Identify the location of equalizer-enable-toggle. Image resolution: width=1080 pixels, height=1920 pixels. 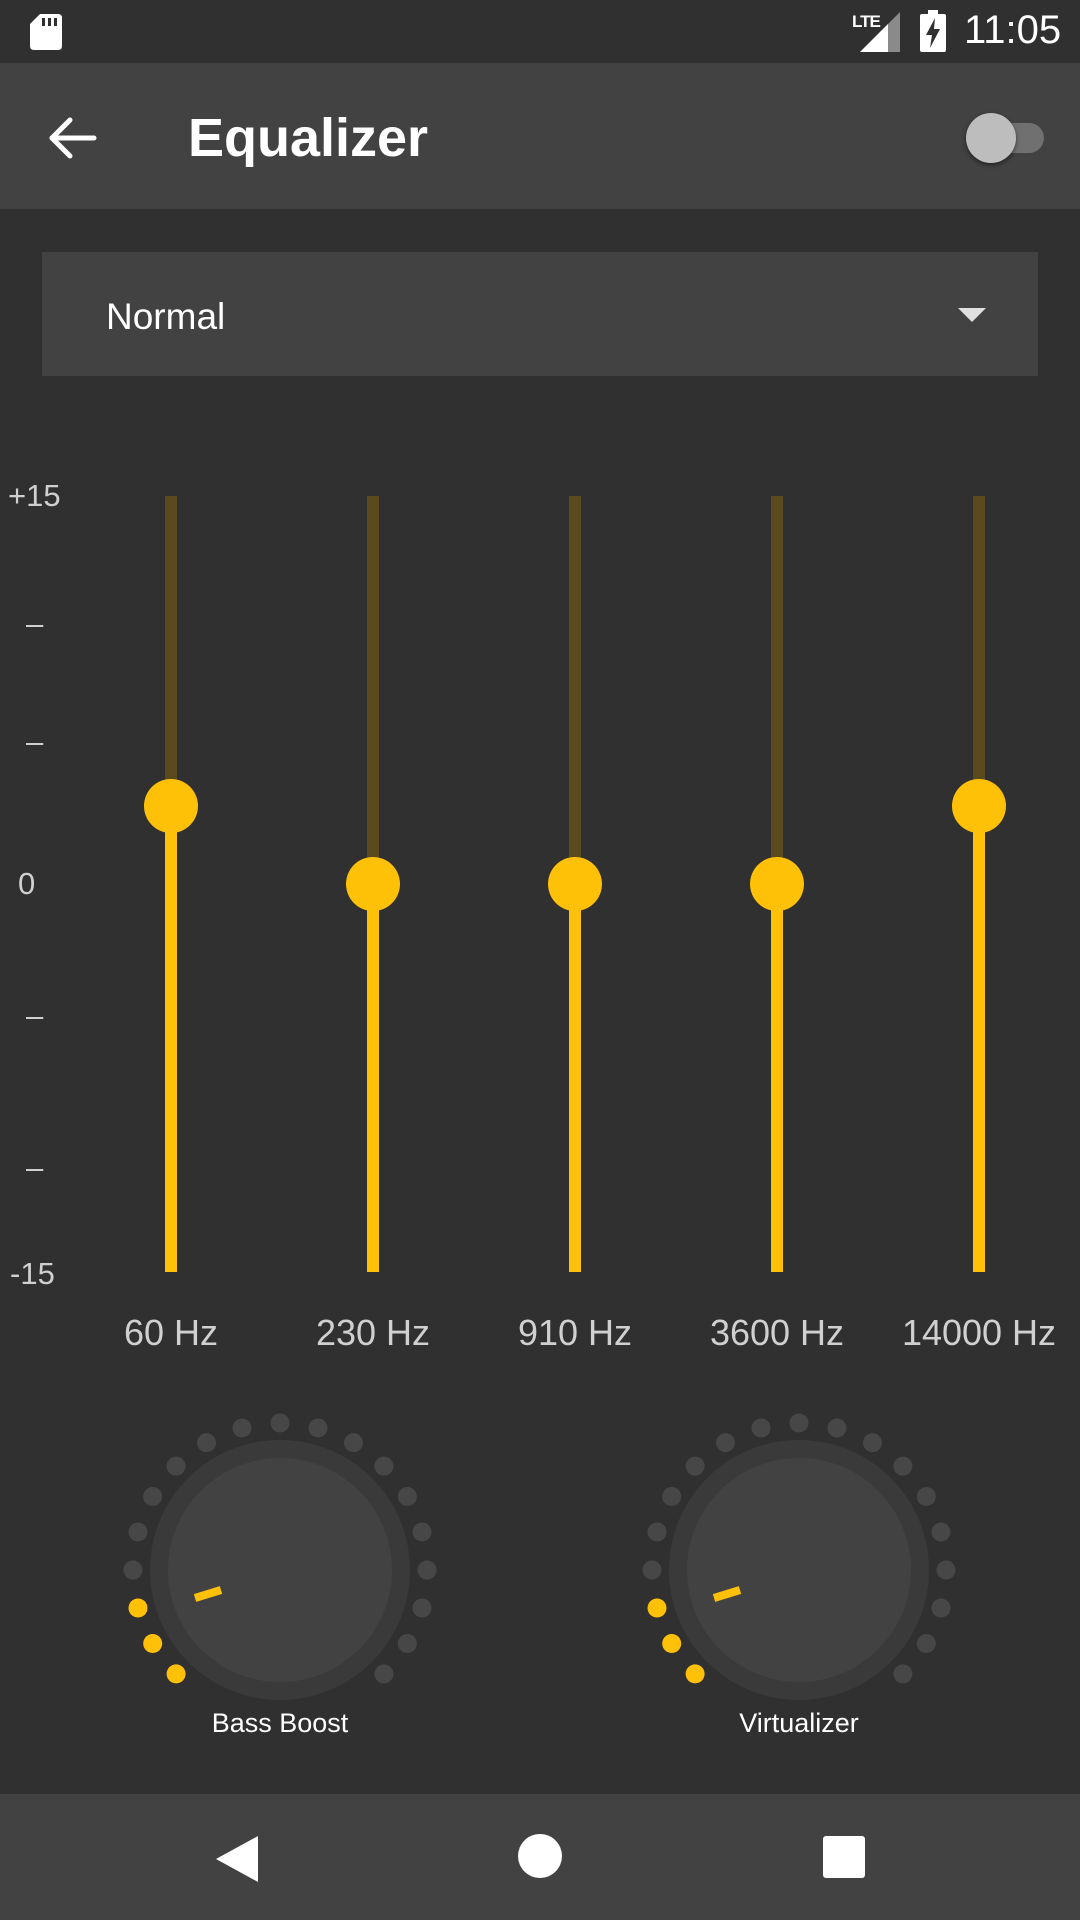
(1005, 135).